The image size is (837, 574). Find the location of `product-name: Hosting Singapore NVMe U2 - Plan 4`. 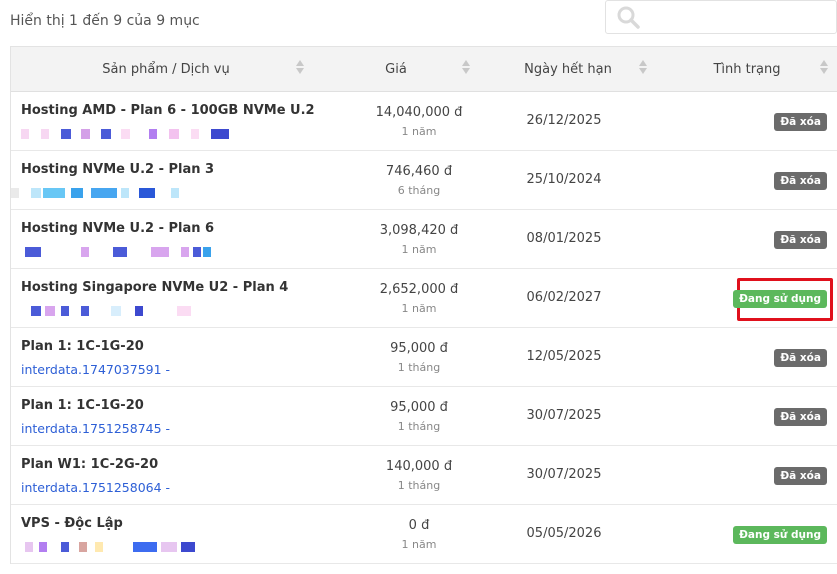

product-name: Hosting Singapore NVMe U2 - Plan 4 is located at coordinates (154, 287).